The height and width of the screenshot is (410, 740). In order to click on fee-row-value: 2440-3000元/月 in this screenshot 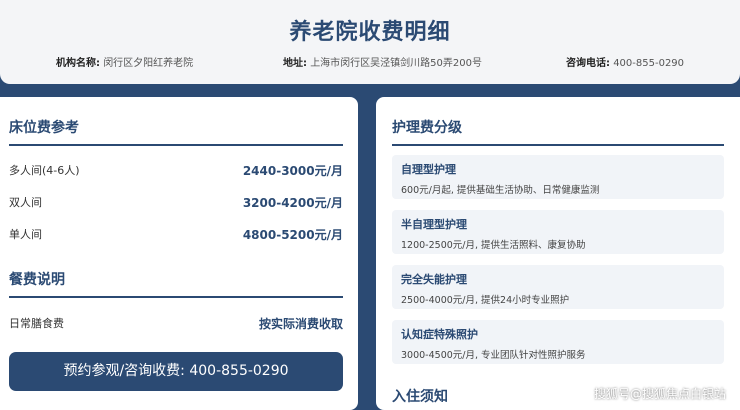, I will do `click(292, 170)`.